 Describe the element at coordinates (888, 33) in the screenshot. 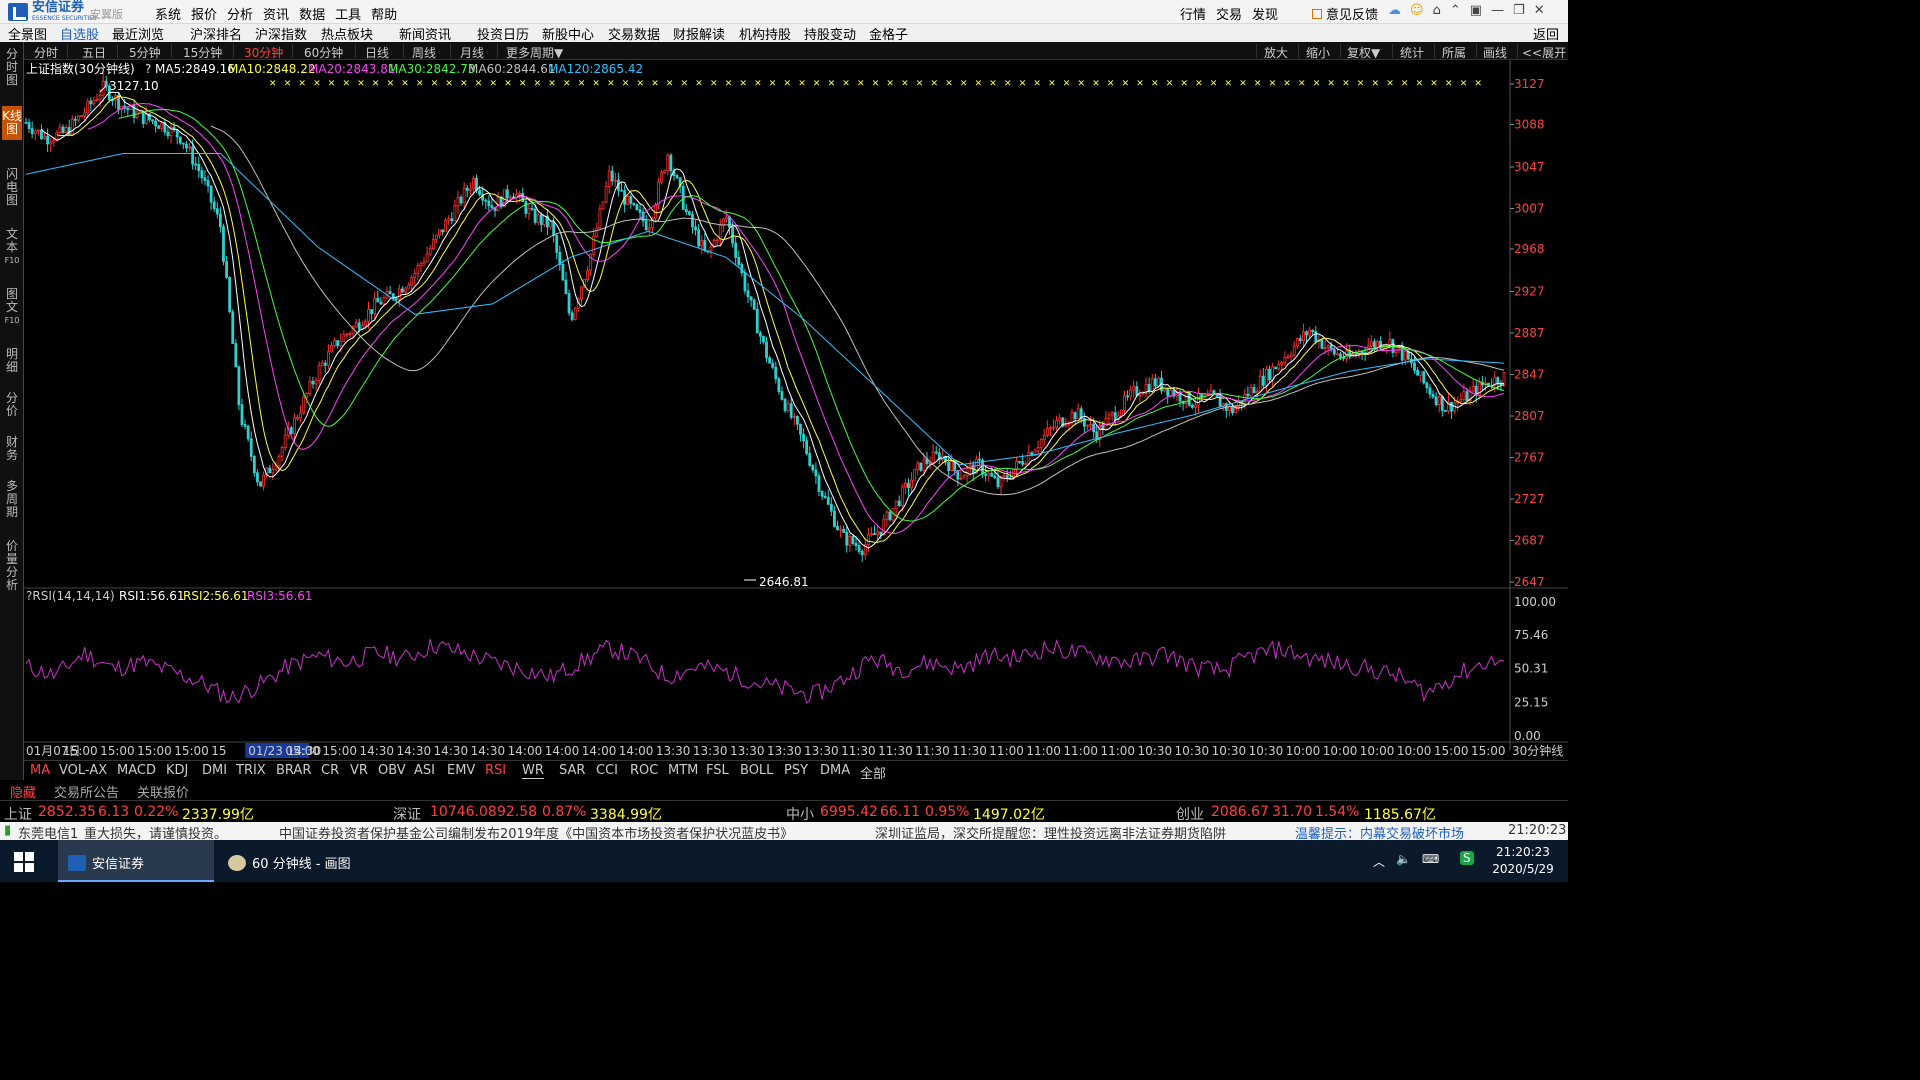

I see `nav-jingezi: 金格子` at that location.